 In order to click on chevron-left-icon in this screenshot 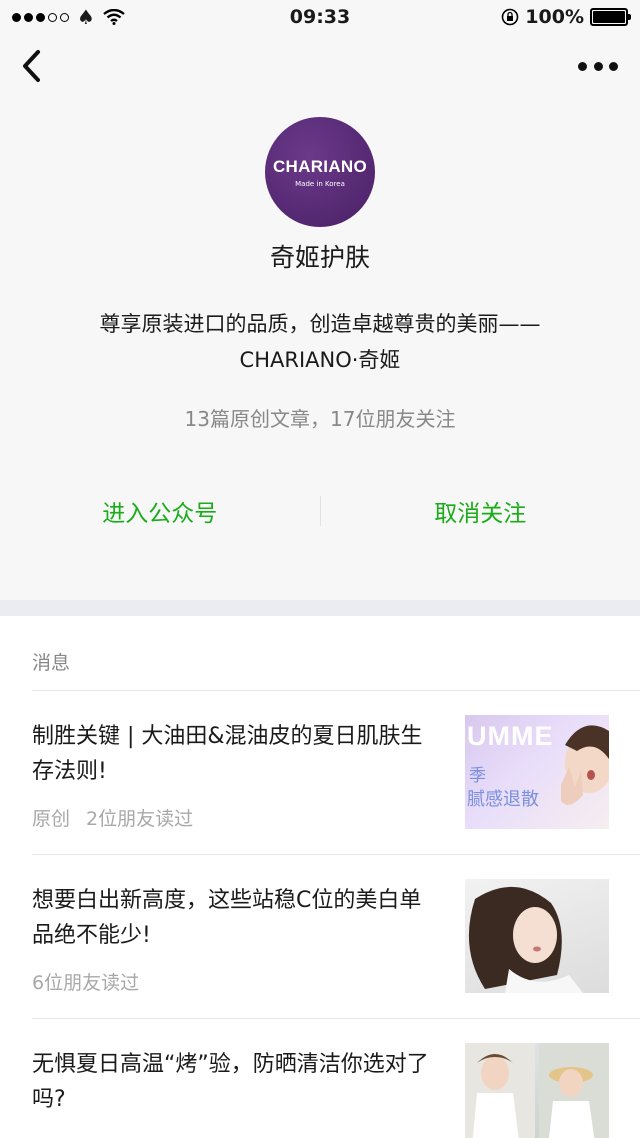, I will do `click(31, 66)`.